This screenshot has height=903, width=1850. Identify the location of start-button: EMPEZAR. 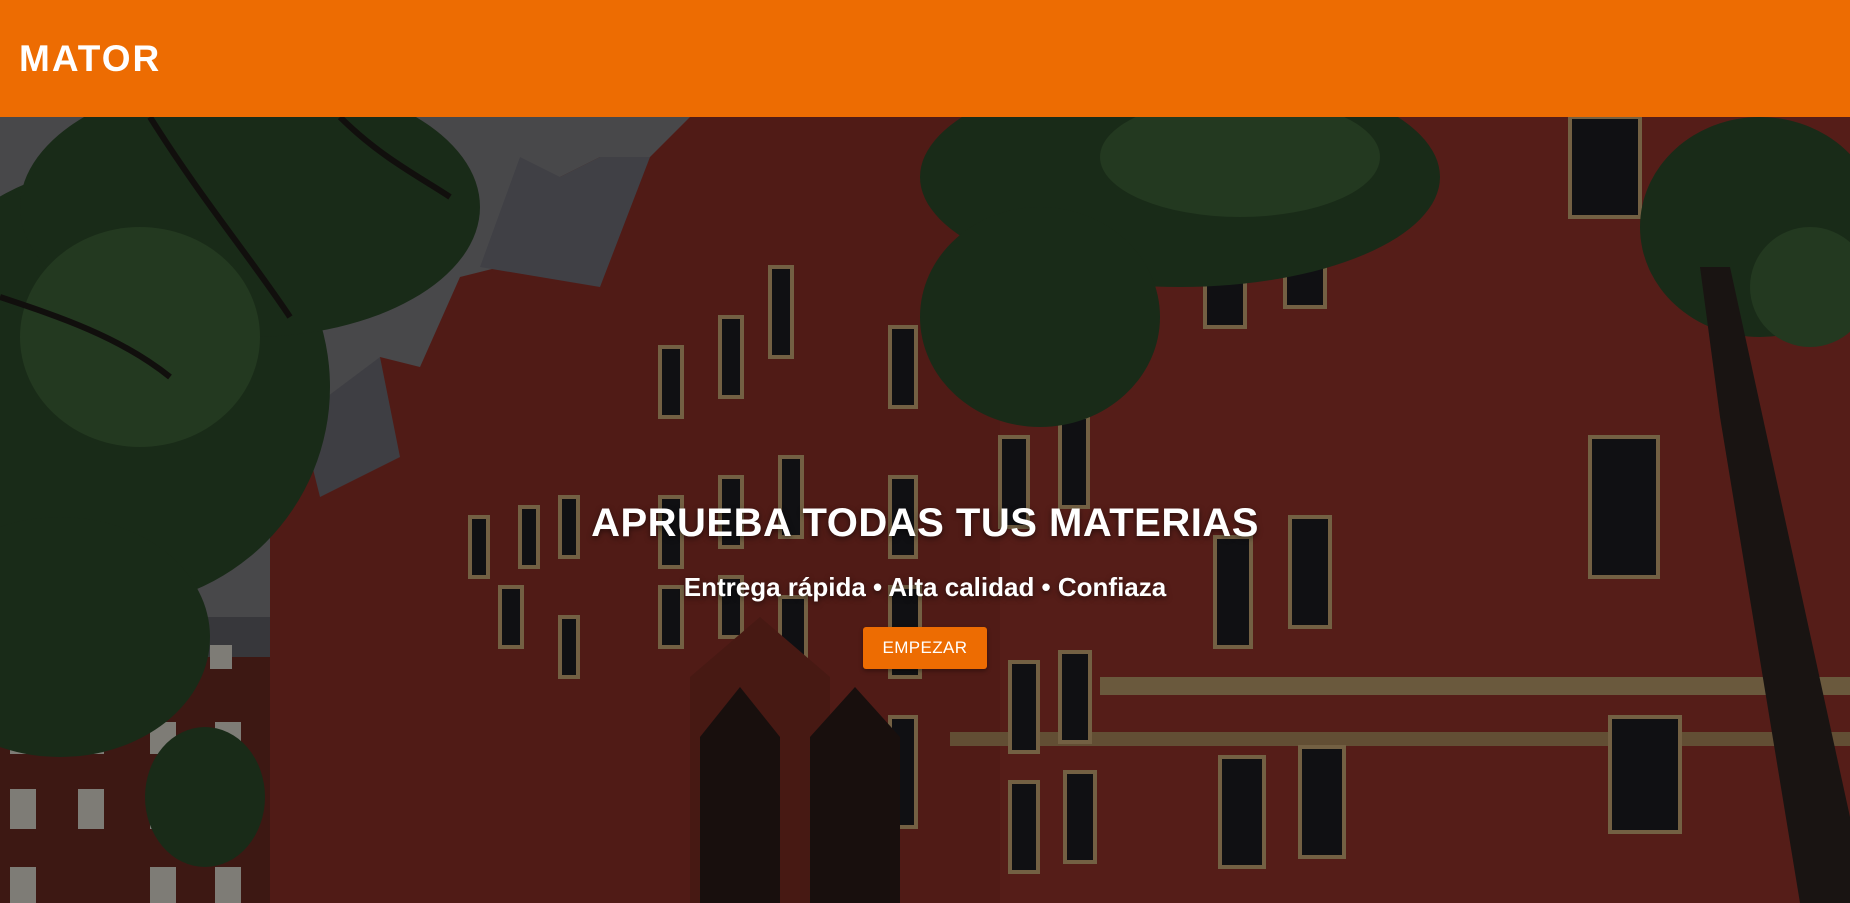
(925, 648).